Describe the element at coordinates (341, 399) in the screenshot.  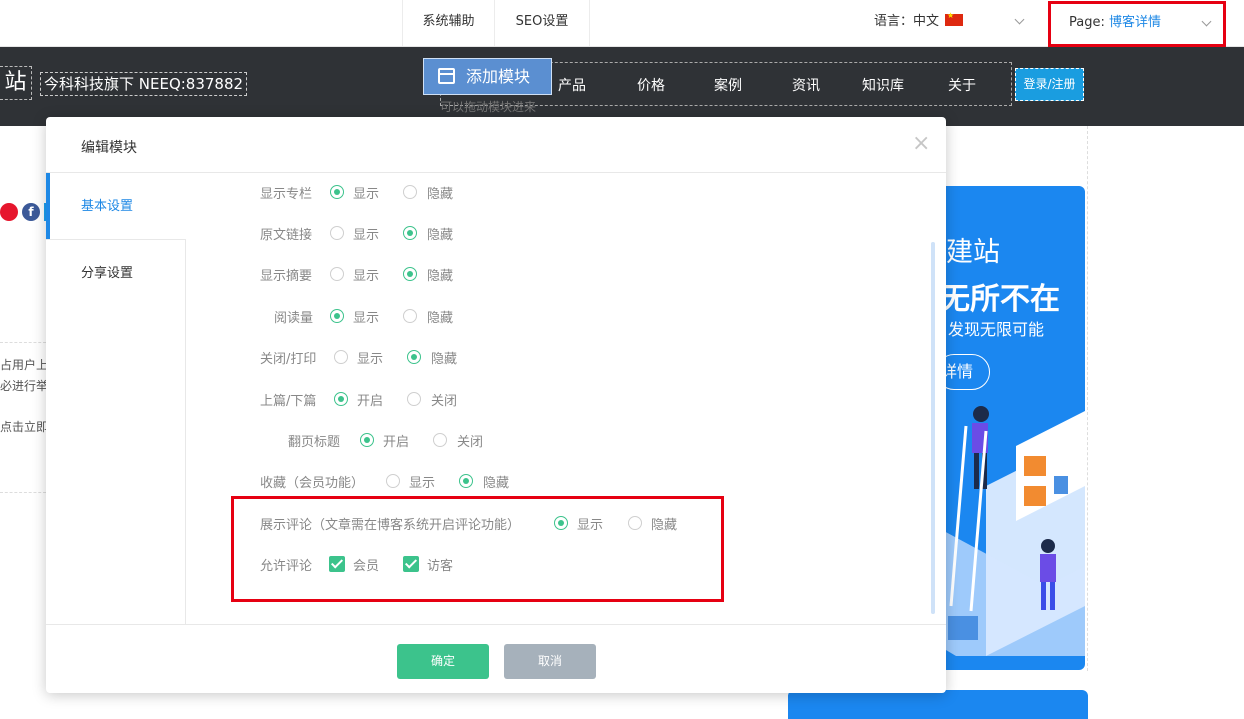
I see `radio-prev-next-on` at that location.